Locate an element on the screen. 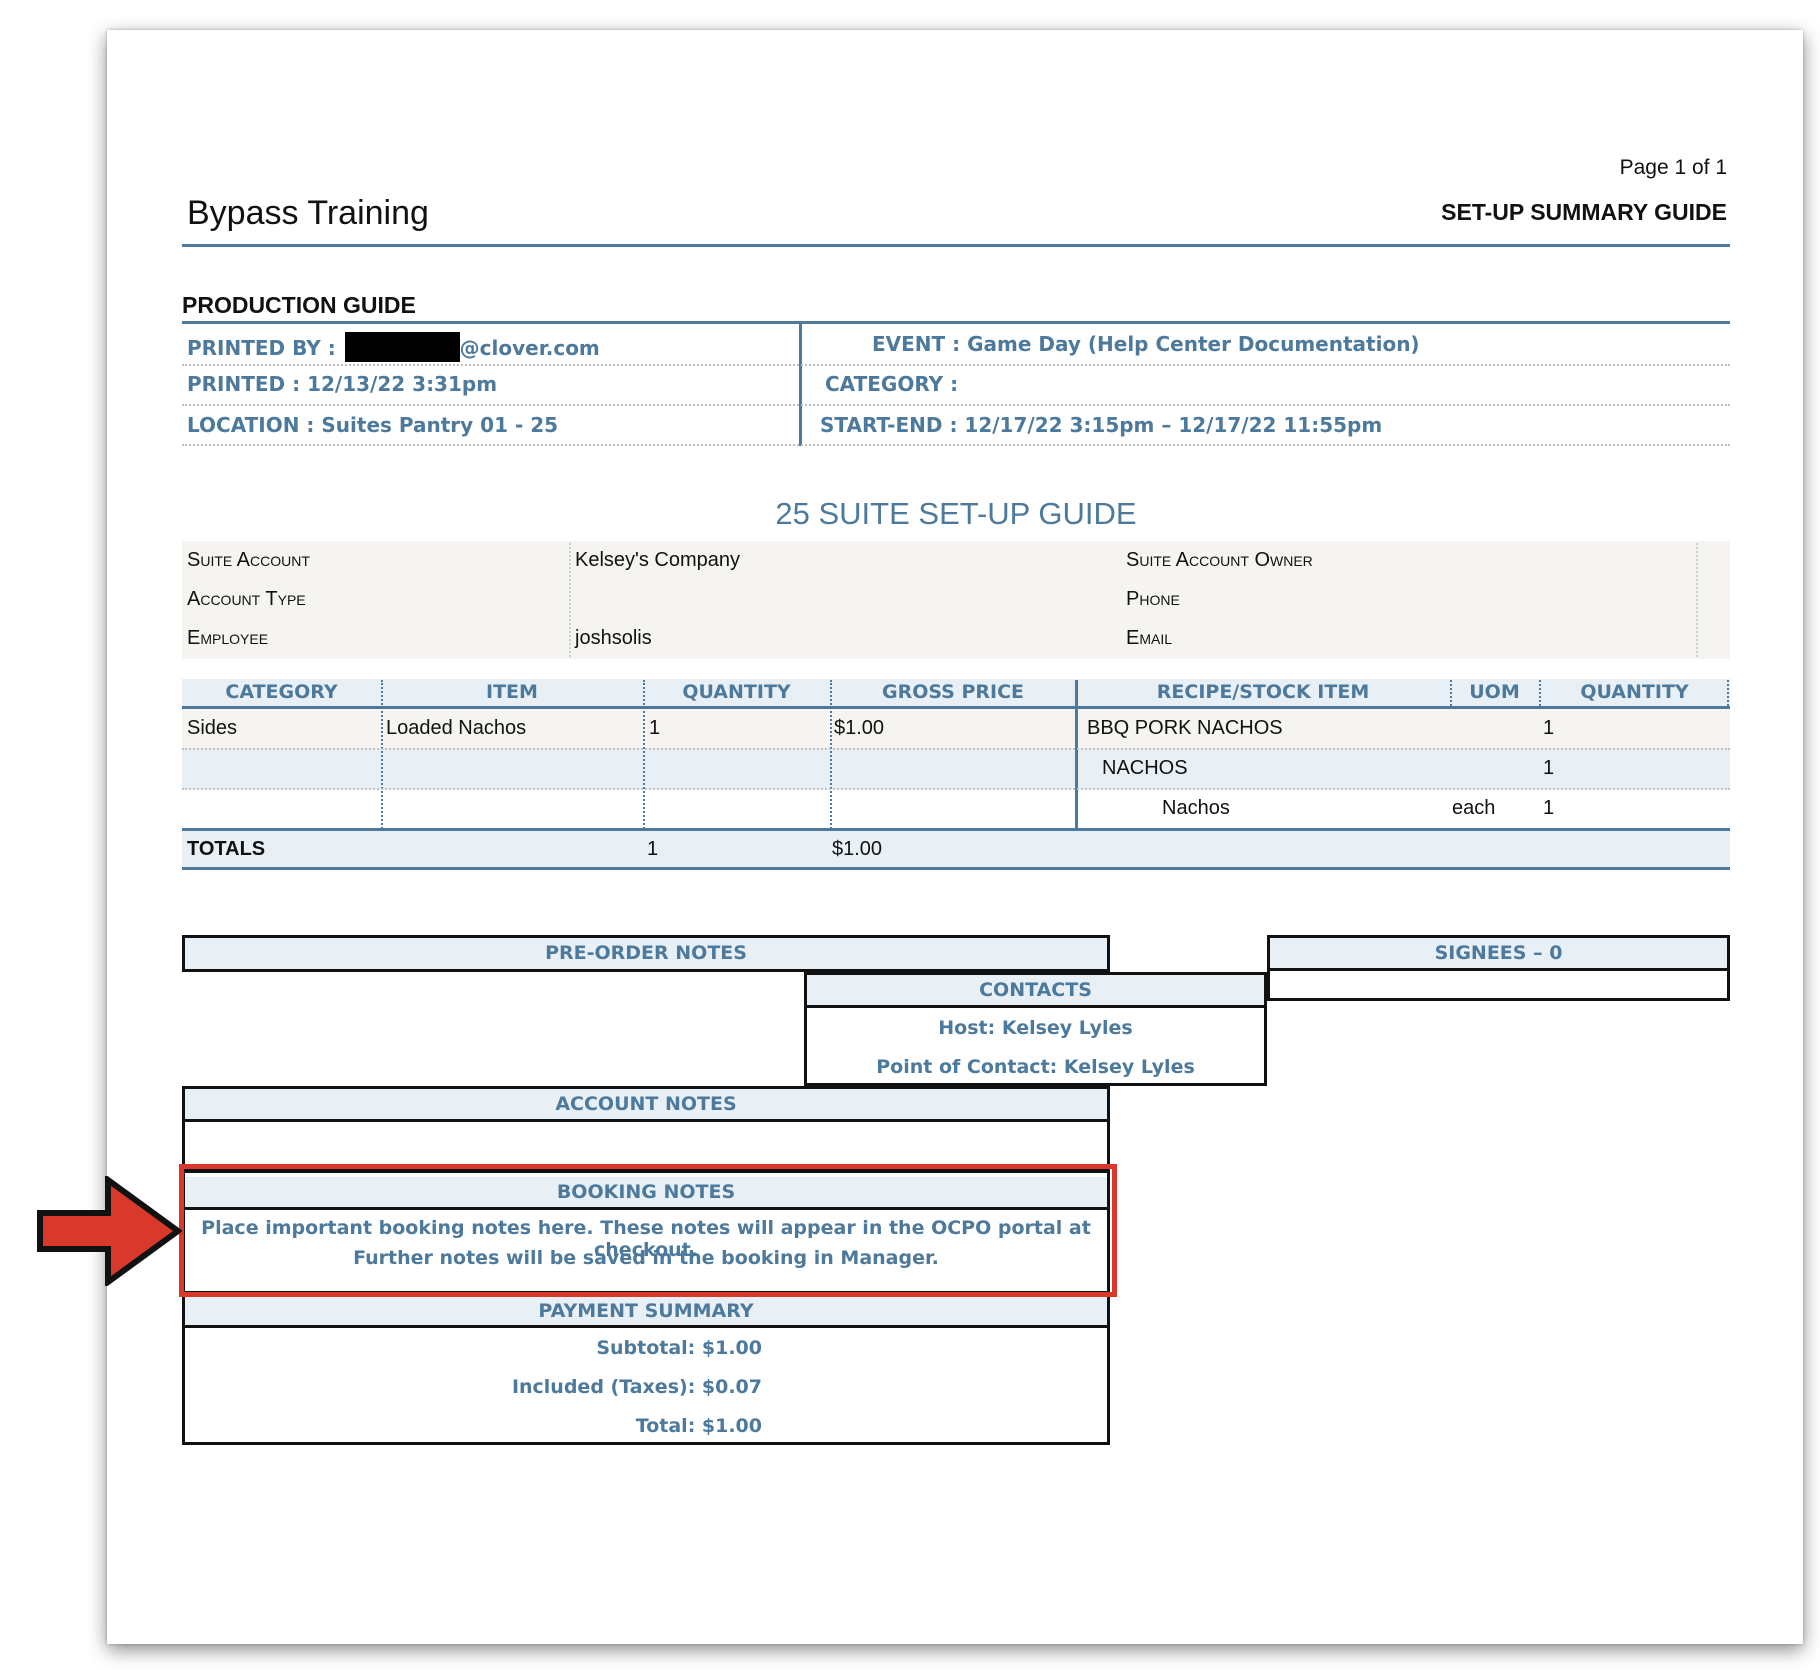  cell-recipe-item: NACHOS is located at coordinates (1145, 768).